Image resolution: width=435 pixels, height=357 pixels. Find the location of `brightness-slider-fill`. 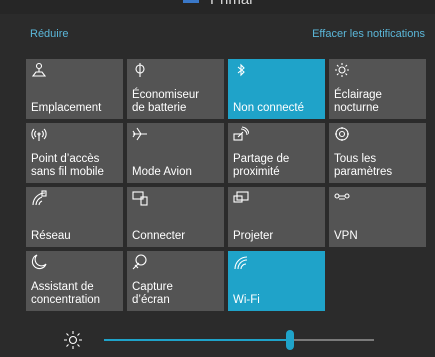

brightness-slider-fill is located at coordinates (197, 340).